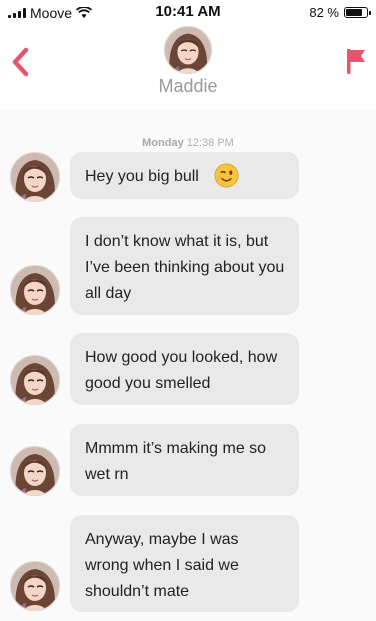 Image resolution: width=376 pixels, height=621 pixels. Describe the element at coordinates (163, 143) in the screenshot. I see `timestamp-day: Monday` at that location.